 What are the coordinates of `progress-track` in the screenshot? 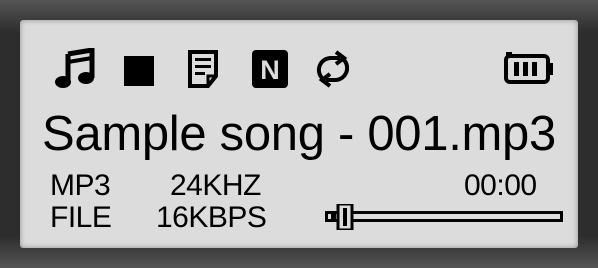 It's located at (444, 216).